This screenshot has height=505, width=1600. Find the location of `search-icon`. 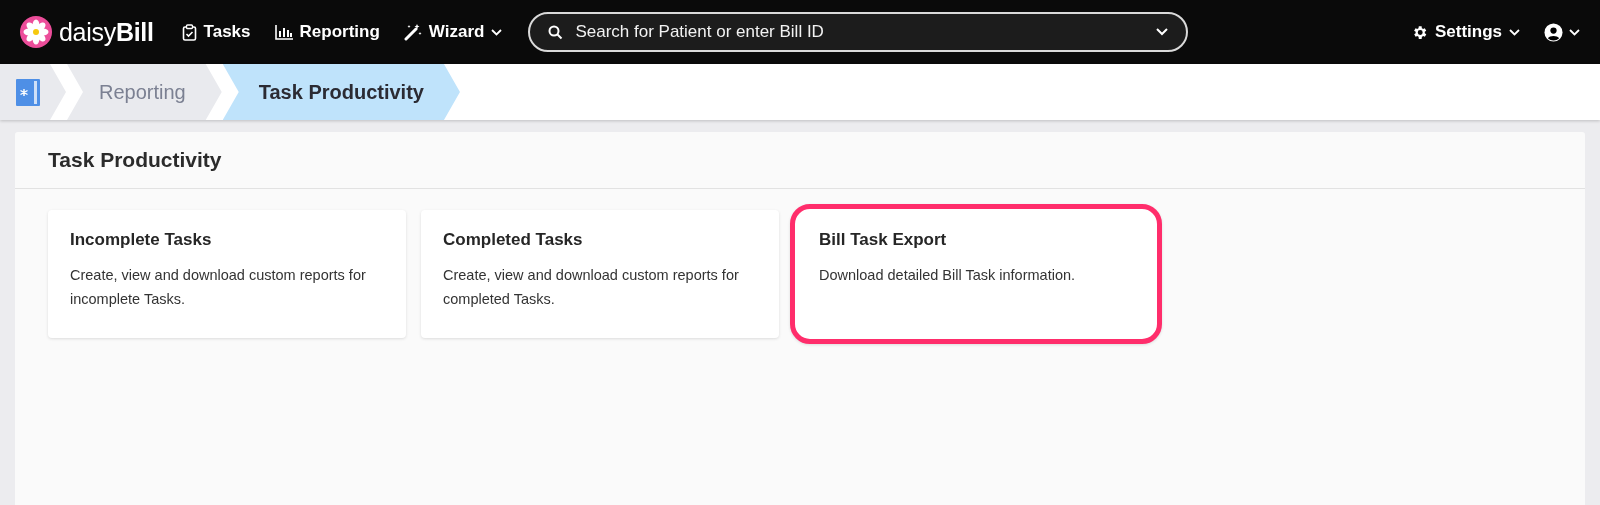

search-icon is located at coordinates (556, 32).